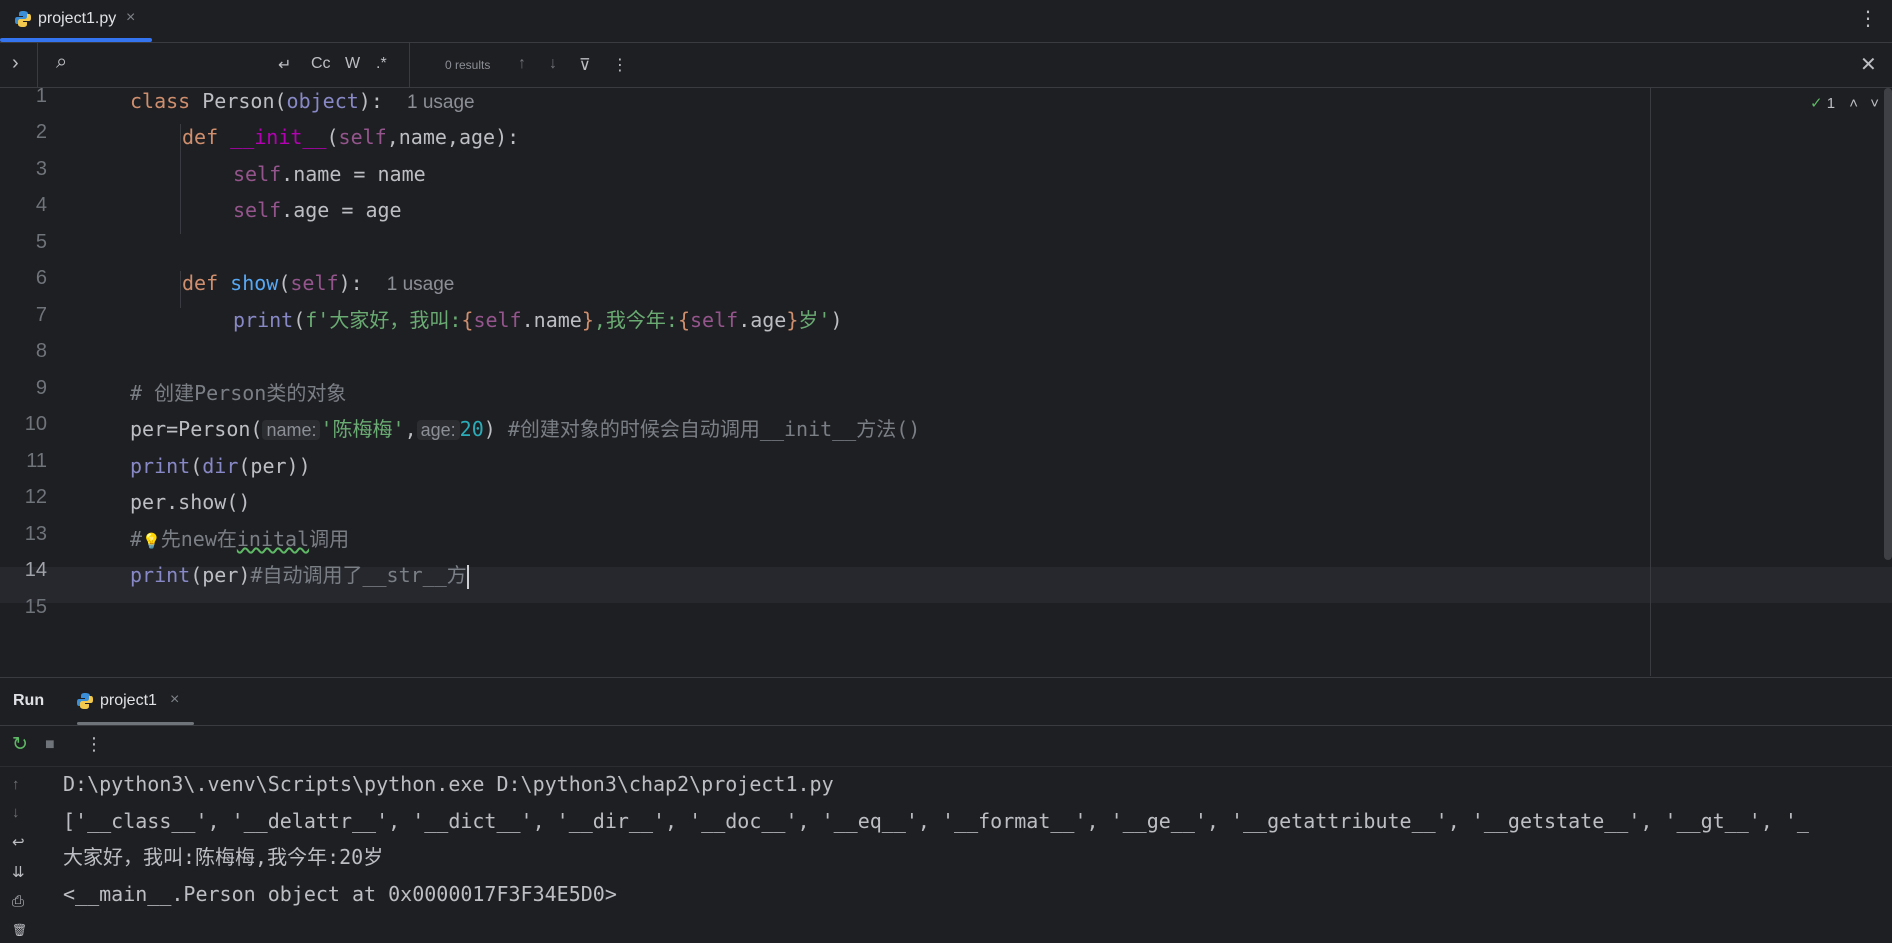 The image size is (1892, 943). What do you see at coordinates (291, 430) in the screenshot?
I see `param-hint-name: name:` at bounding box center [291, 430].